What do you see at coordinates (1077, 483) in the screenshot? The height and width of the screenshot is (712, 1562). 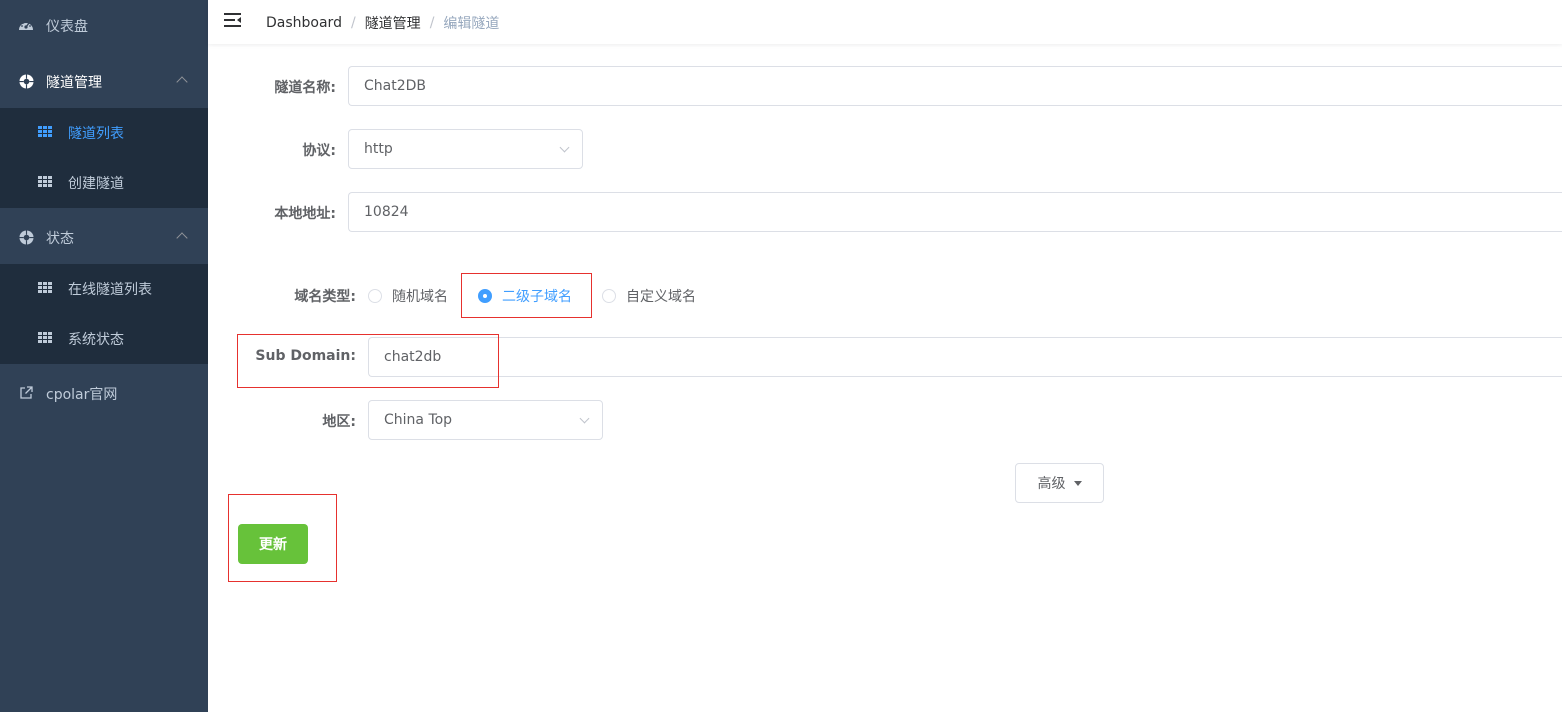 I see `caret-down-icon` at bounding box center [1077, 483].